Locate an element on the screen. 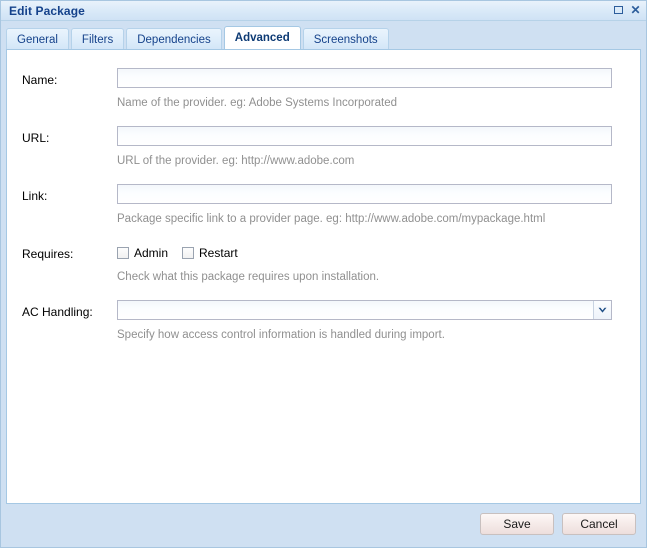 The image size is (647, 548). ac-handling-select is located at coordinates (364, 310).